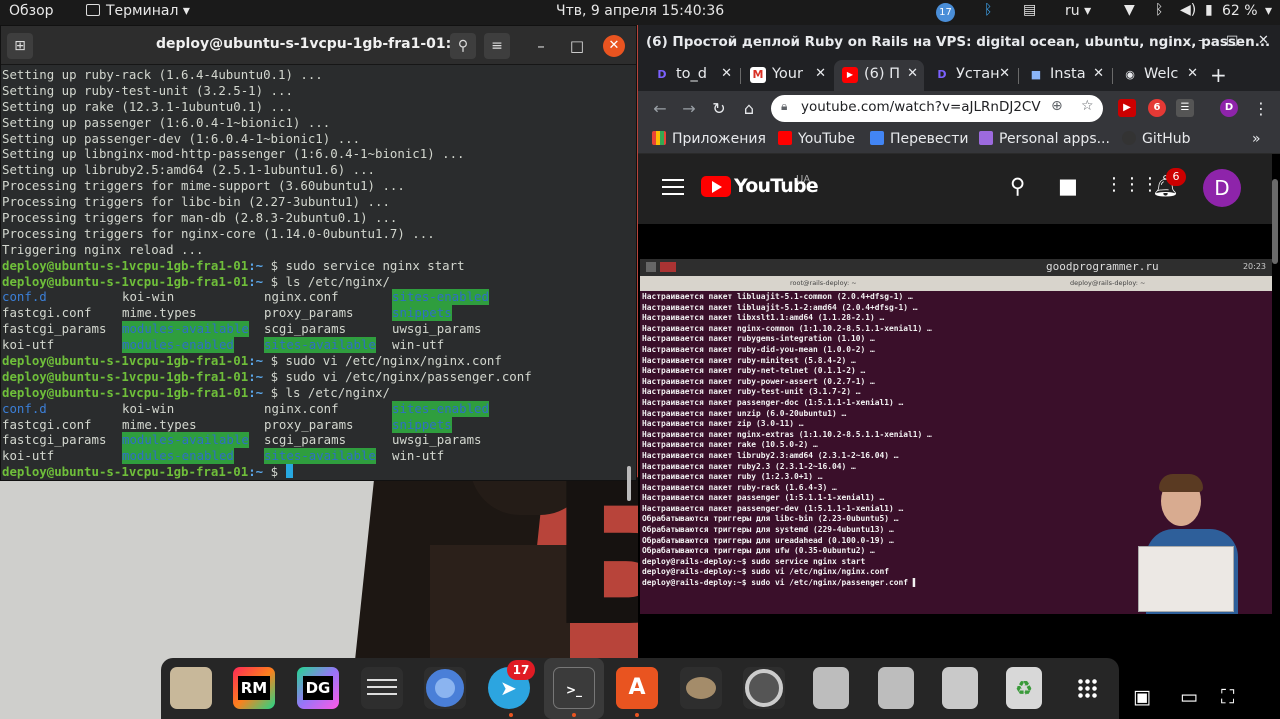 This screenshot has width=1280, height=719. What do you see at coordinates (640, 11) in the screenshot?
I see `clock: Чтв, 9 апреля 15:40:36` at bounding box center [640, 11].